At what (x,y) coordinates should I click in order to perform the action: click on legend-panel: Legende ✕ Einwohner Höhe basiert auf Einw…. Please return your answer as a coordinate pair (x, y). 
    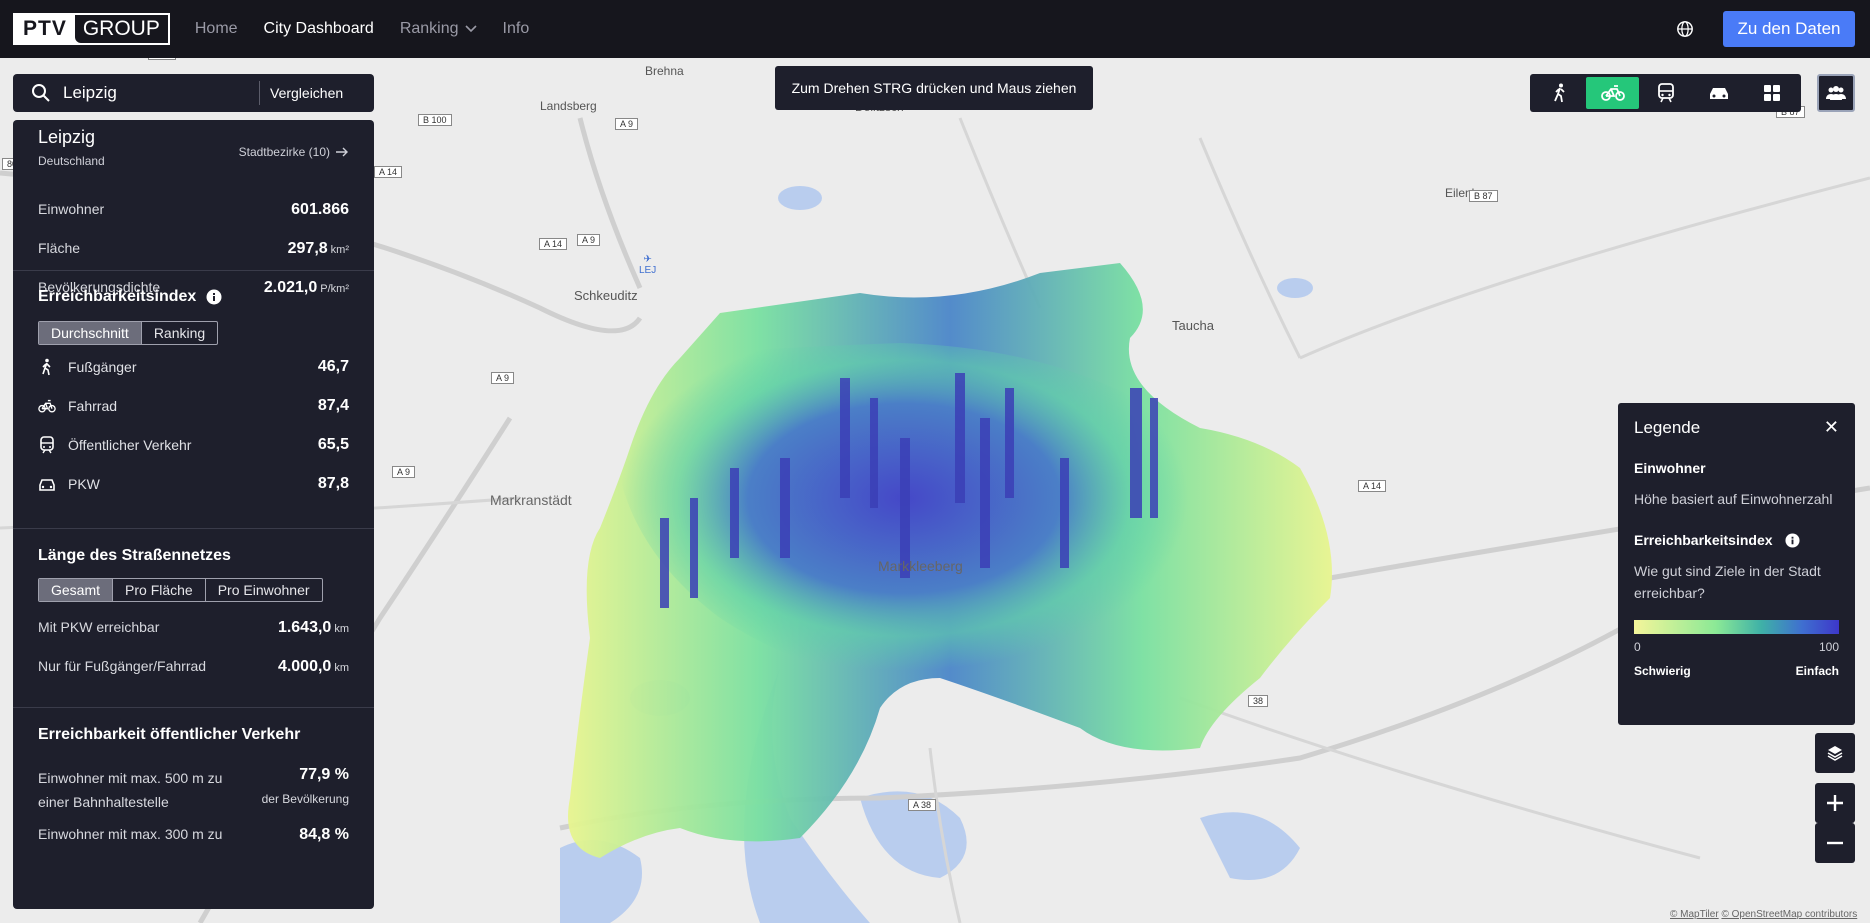
    Looking at the image, I should click on (1736, 564).